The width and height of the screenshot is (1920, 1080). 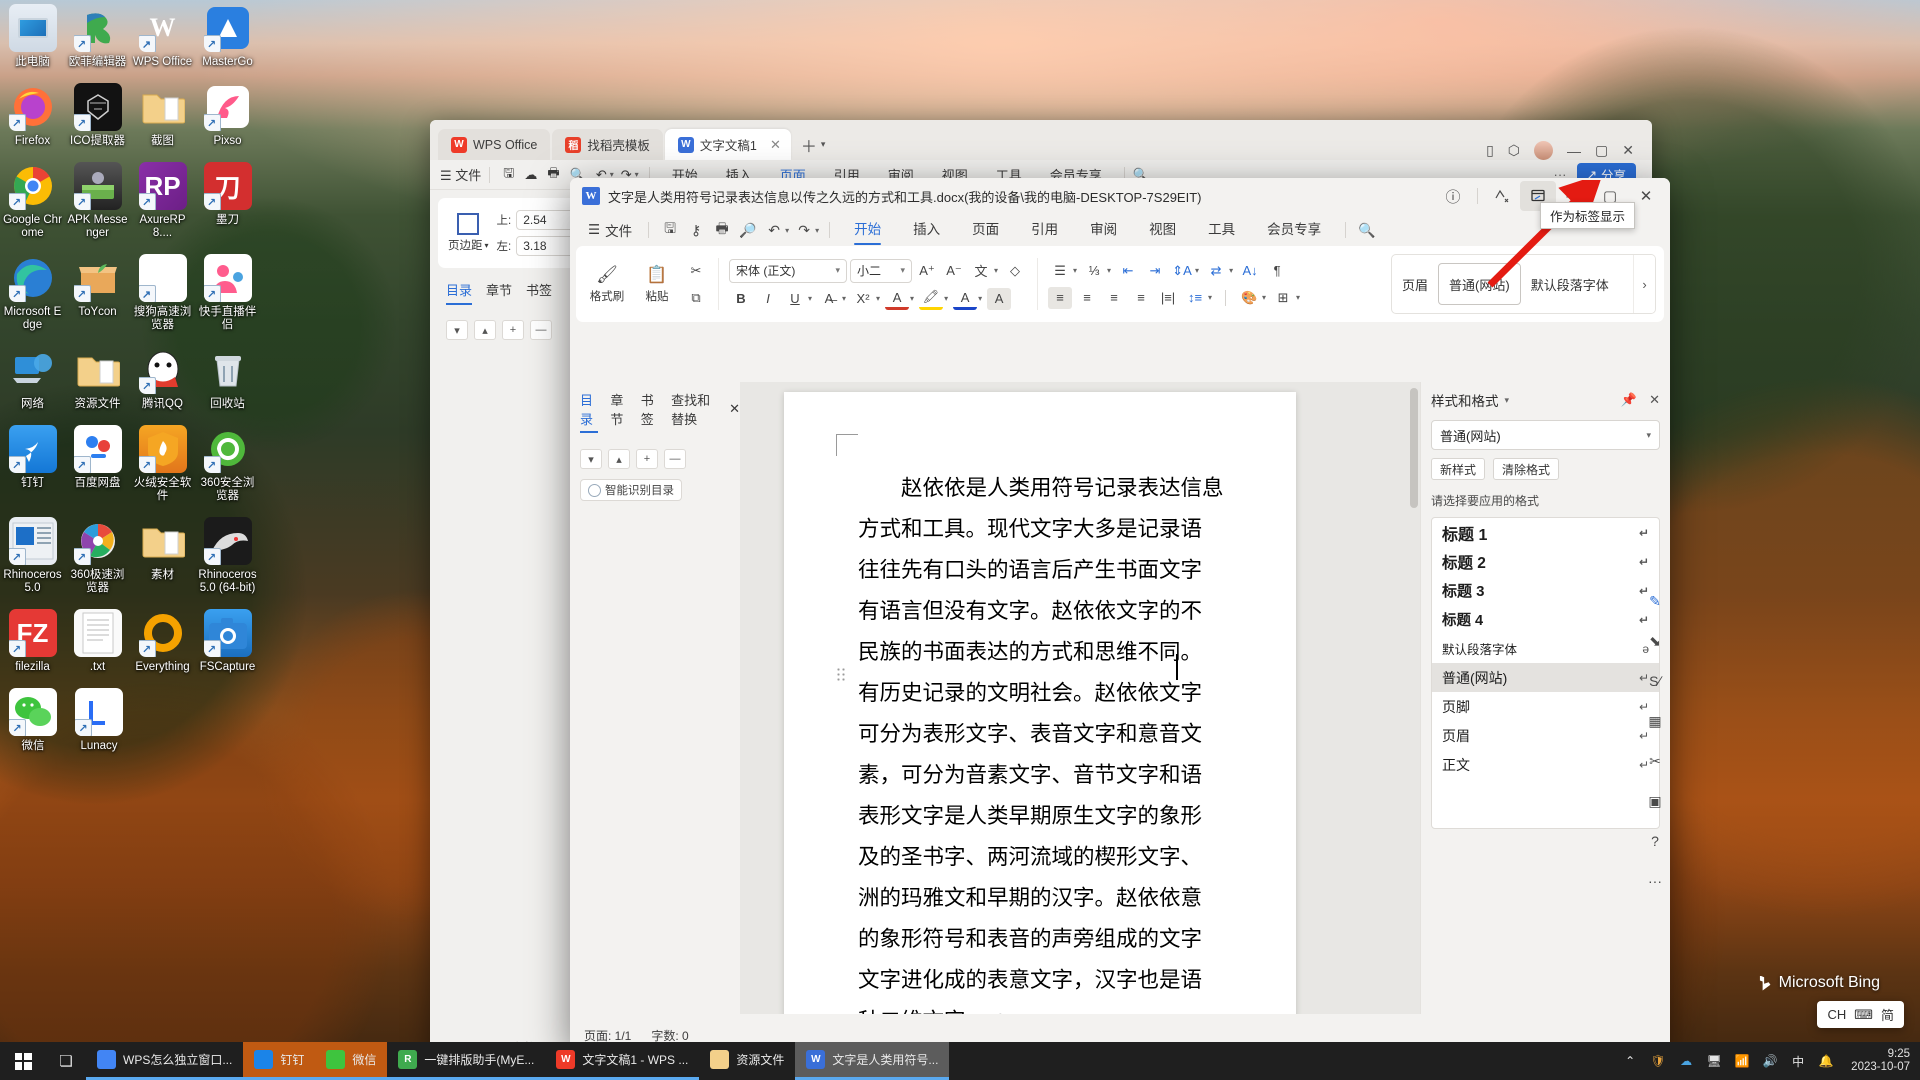 I want to click on style-item-6: 普通(网站) ↵, so click(x=1545, y=677).